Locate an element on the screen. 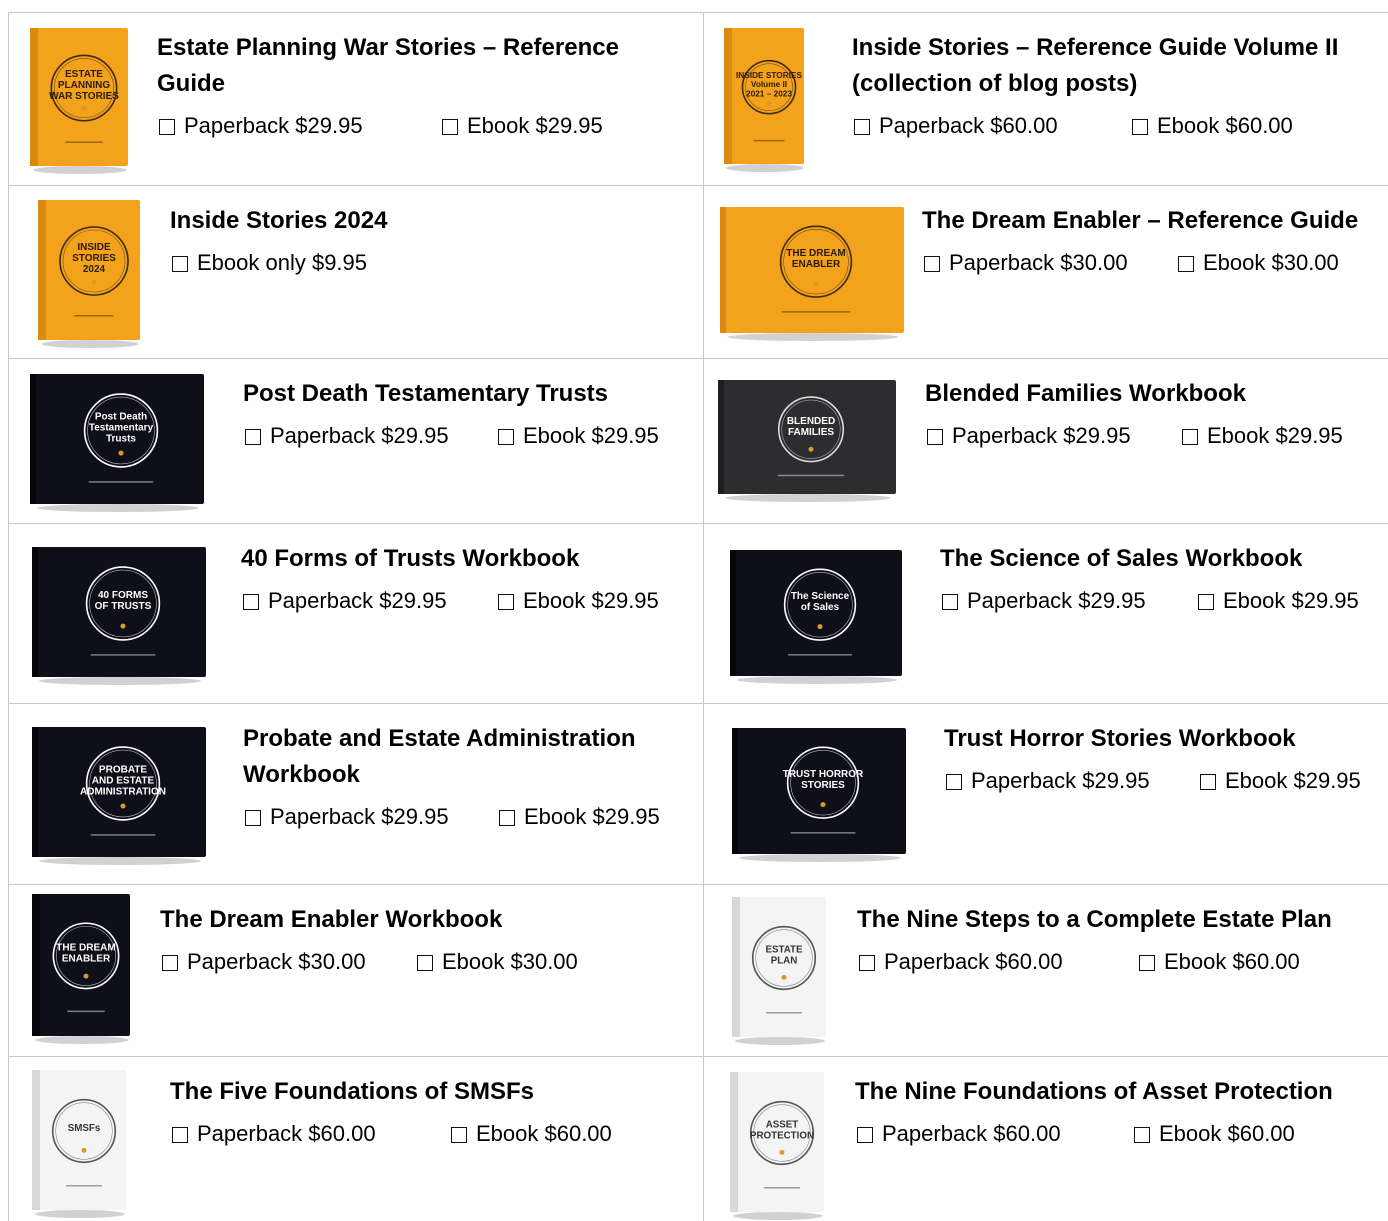  svg-text: INSIDE is located at coordinates (94, 247).